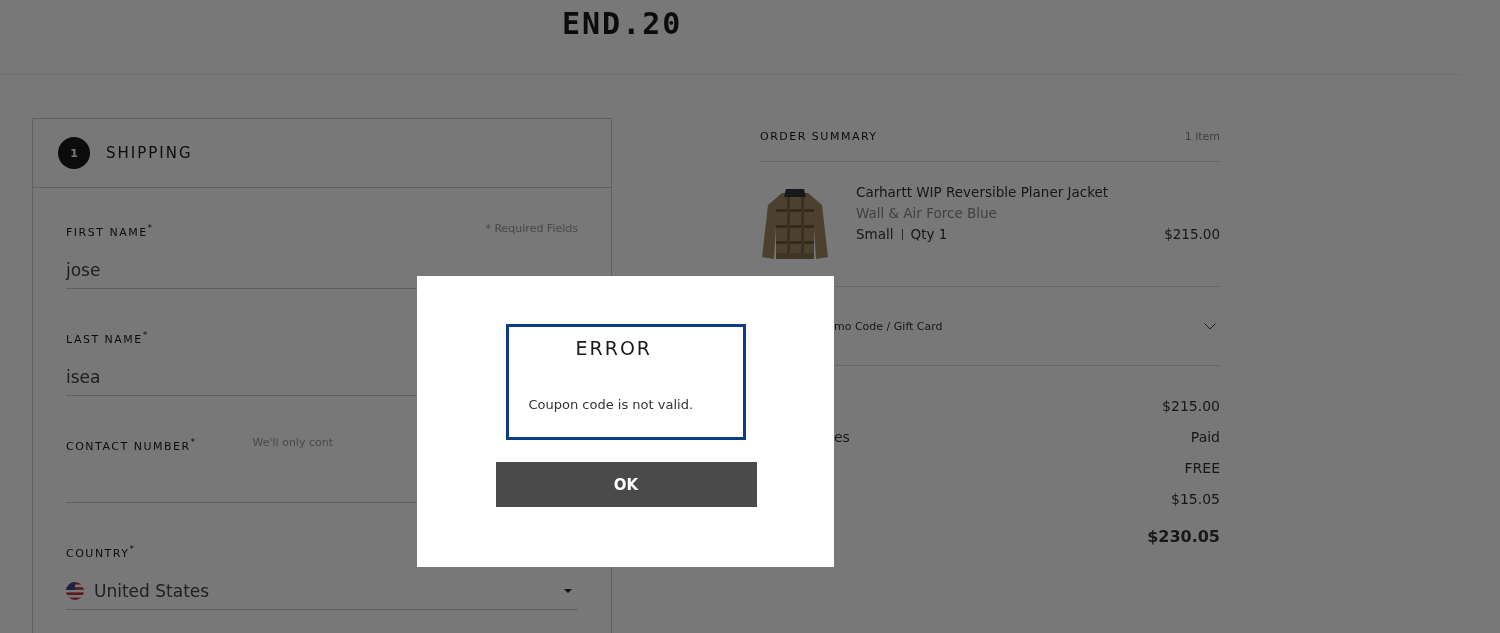 This screenshot has width=1500, height=633. What do you see at coordinates (75, 591) in the screenshot?
I see `flag-icon` at bounding box center [75, 591].